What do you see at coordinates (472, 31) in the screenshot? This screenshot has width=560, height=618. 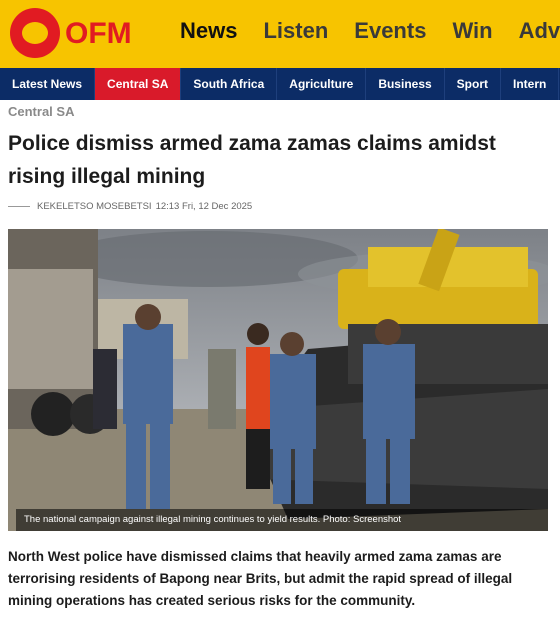 I see `nav-win: Win` at bounding box center [472, 31].